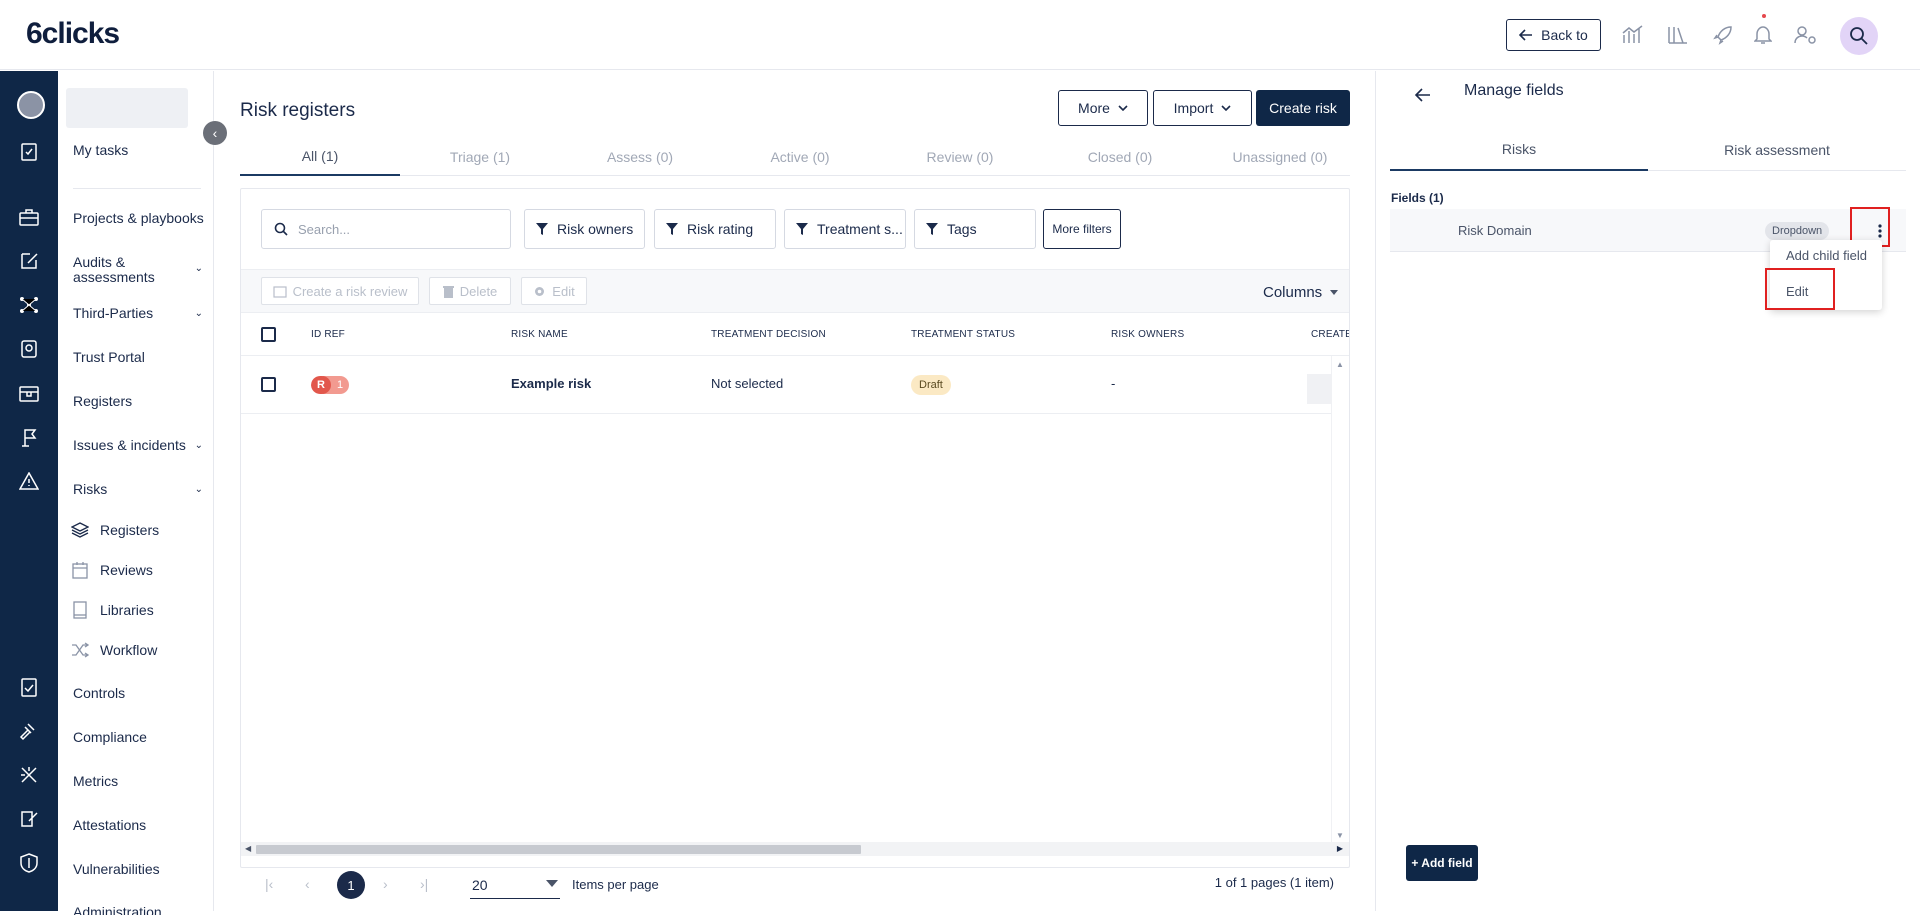 This screenshot has height=915, width=1920. Describe the element at coordinates (385, 884) in the screenshot. I see `next-page-icon: ›` at that location.